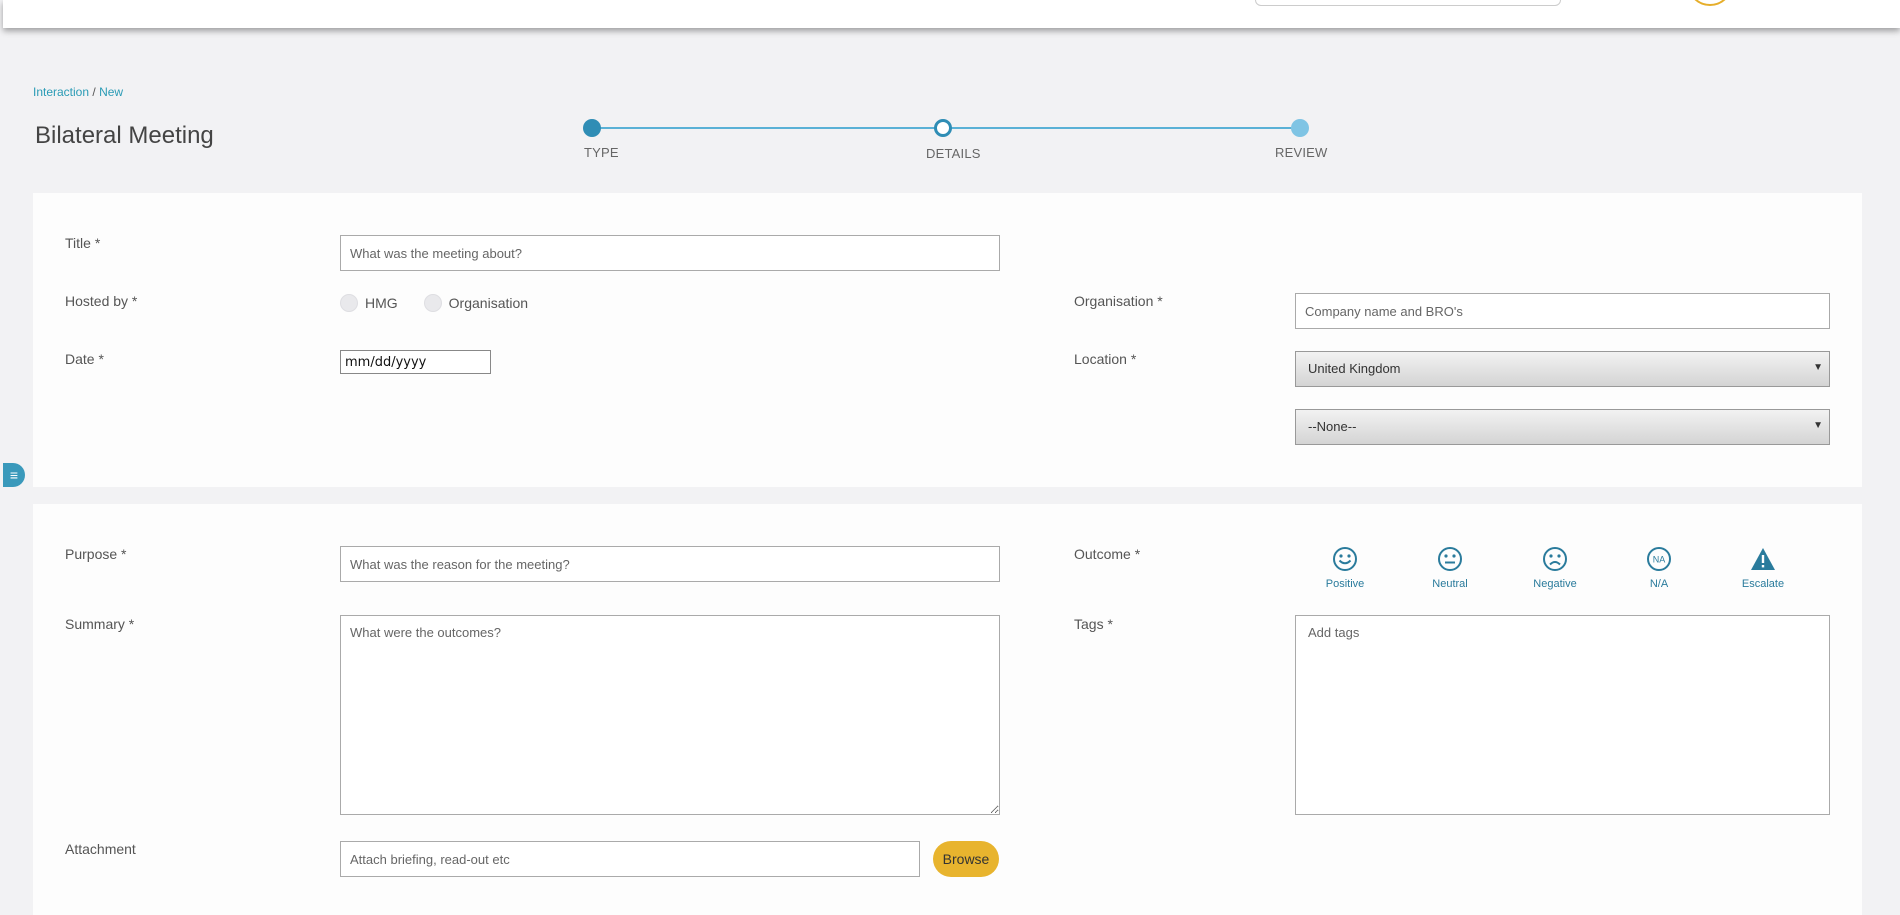  Describe the element at coordinates (1118, 301) in the screenshot. I see `organisation-label: Organisation *` at that location.